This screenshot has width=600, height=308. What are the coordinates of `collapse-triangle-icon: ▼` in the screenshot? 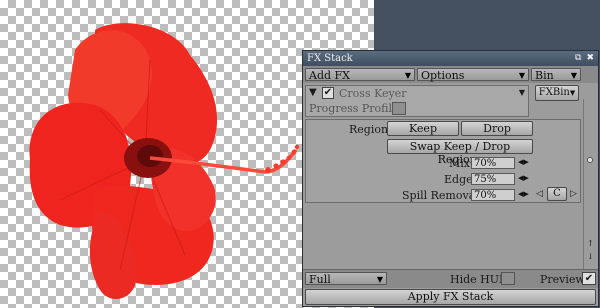 It's located at (313, 92).